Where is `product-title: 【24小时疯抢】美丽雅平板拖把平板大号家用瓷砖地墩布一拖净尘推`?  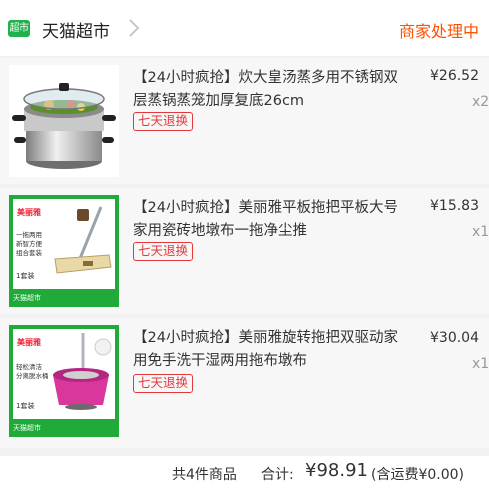
product-title: 【24小时疯抢】美丽雅平板拖把平板大号家用瓷砖地墩布一拖净尘推 is located at coordinates (267, 220).